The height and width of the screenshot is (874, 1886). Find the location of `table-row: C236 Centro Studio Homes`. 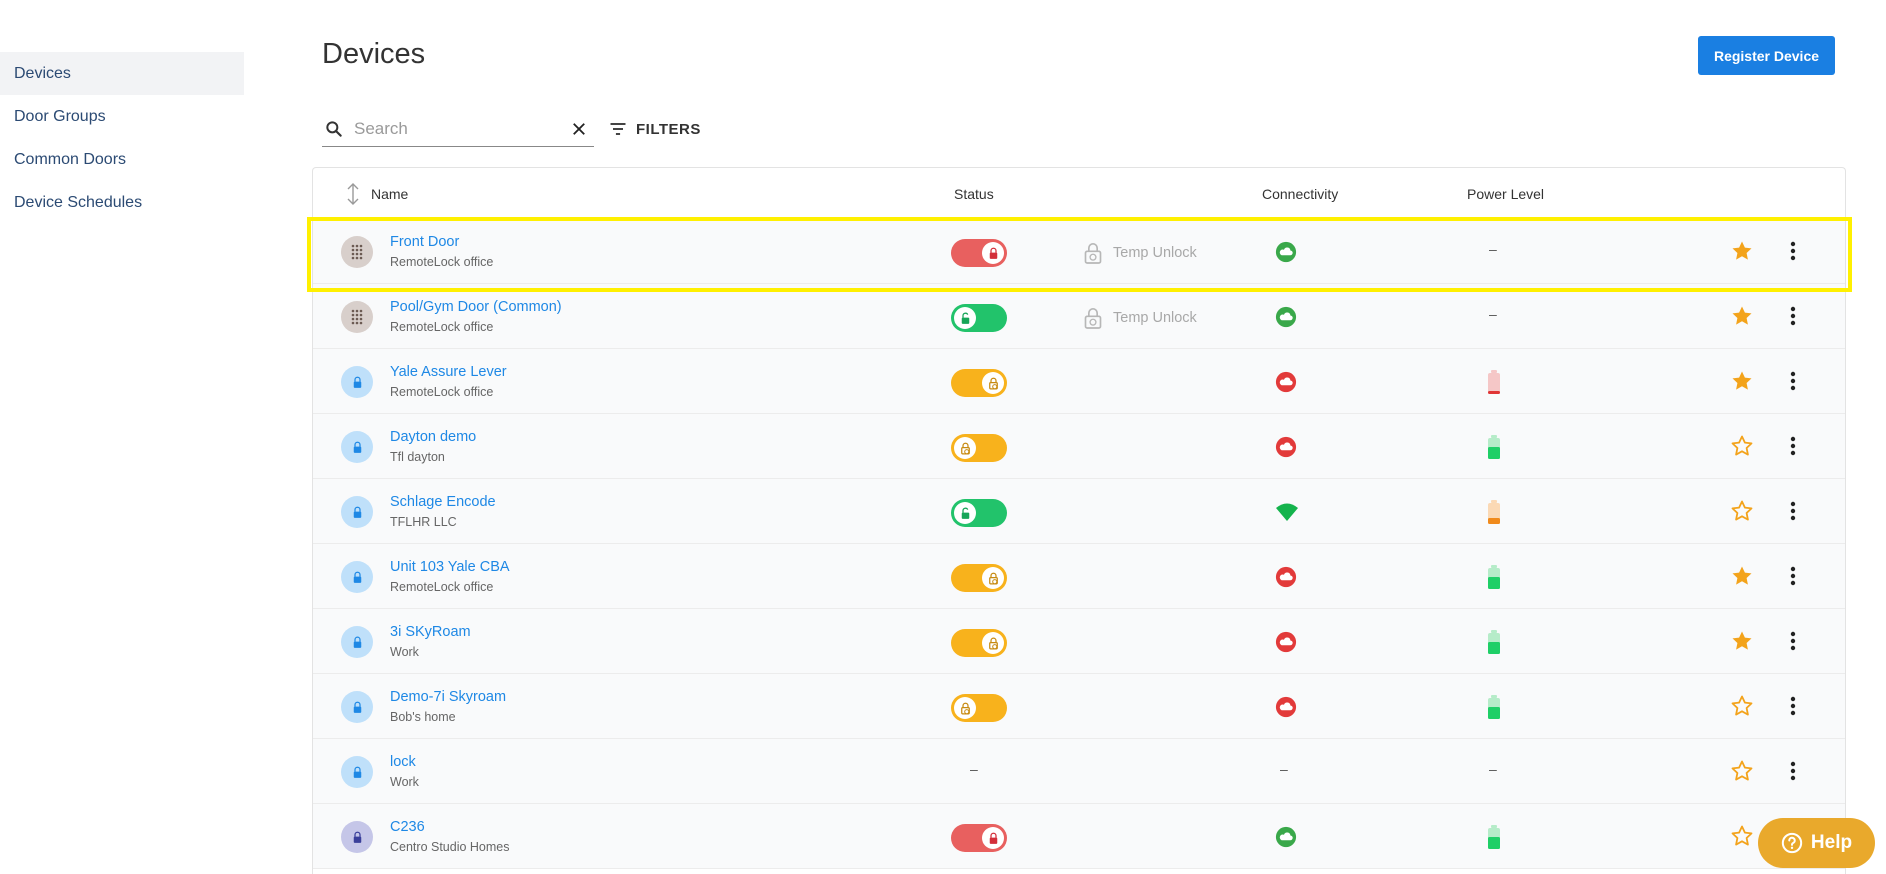

table-row: C236 Centro Studio Homes is located at coordinates (1079, 836).